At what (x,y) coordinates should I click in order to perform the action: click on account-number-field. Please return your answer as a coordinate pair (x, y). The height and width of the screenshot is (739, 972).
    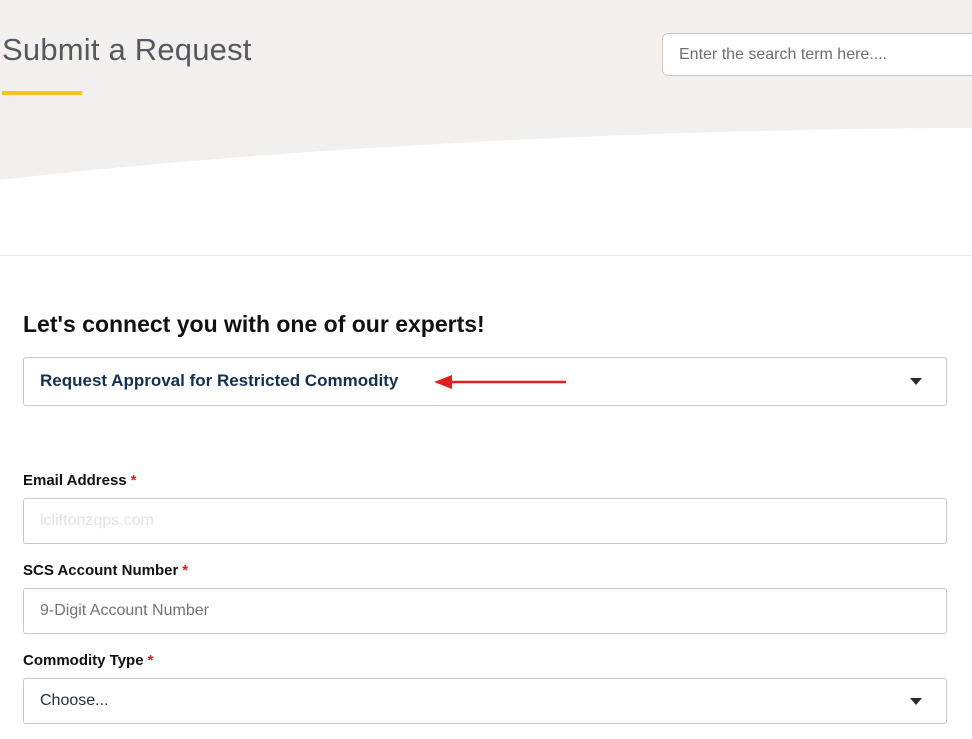
    Looking at the image, I should click on (485, 611).